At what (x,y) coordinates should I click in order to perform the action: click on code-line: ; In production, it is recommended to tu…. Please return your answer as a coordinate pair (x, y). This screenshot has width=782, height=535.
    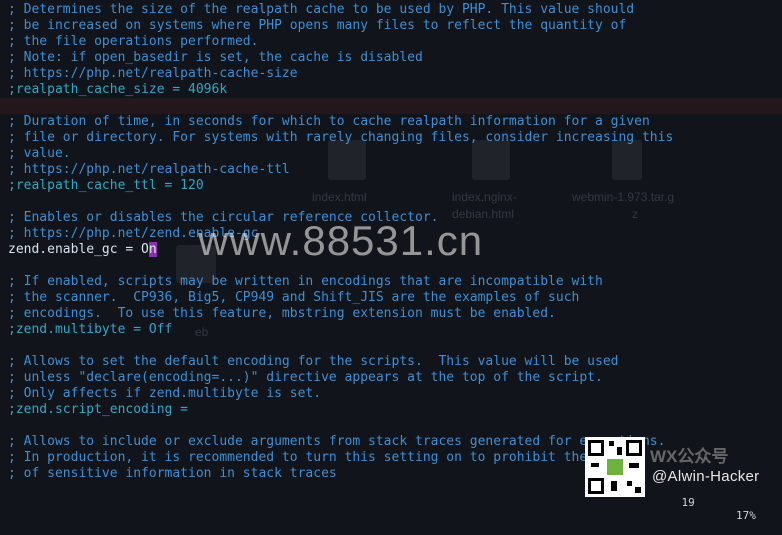
    Looking at the image, I should click on (325, 457).